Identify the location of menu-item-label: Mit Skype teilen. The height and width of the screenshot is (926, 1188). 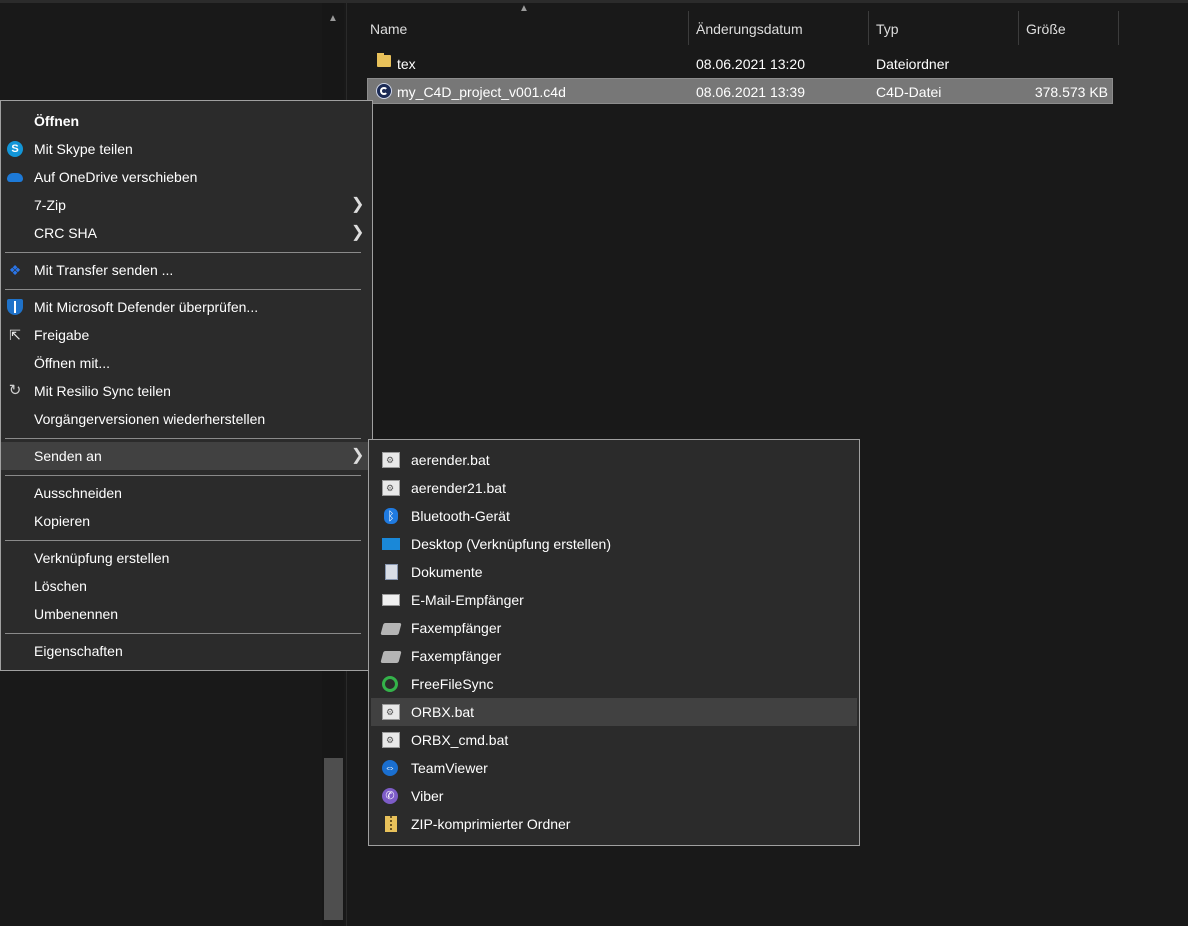
(83, 149).